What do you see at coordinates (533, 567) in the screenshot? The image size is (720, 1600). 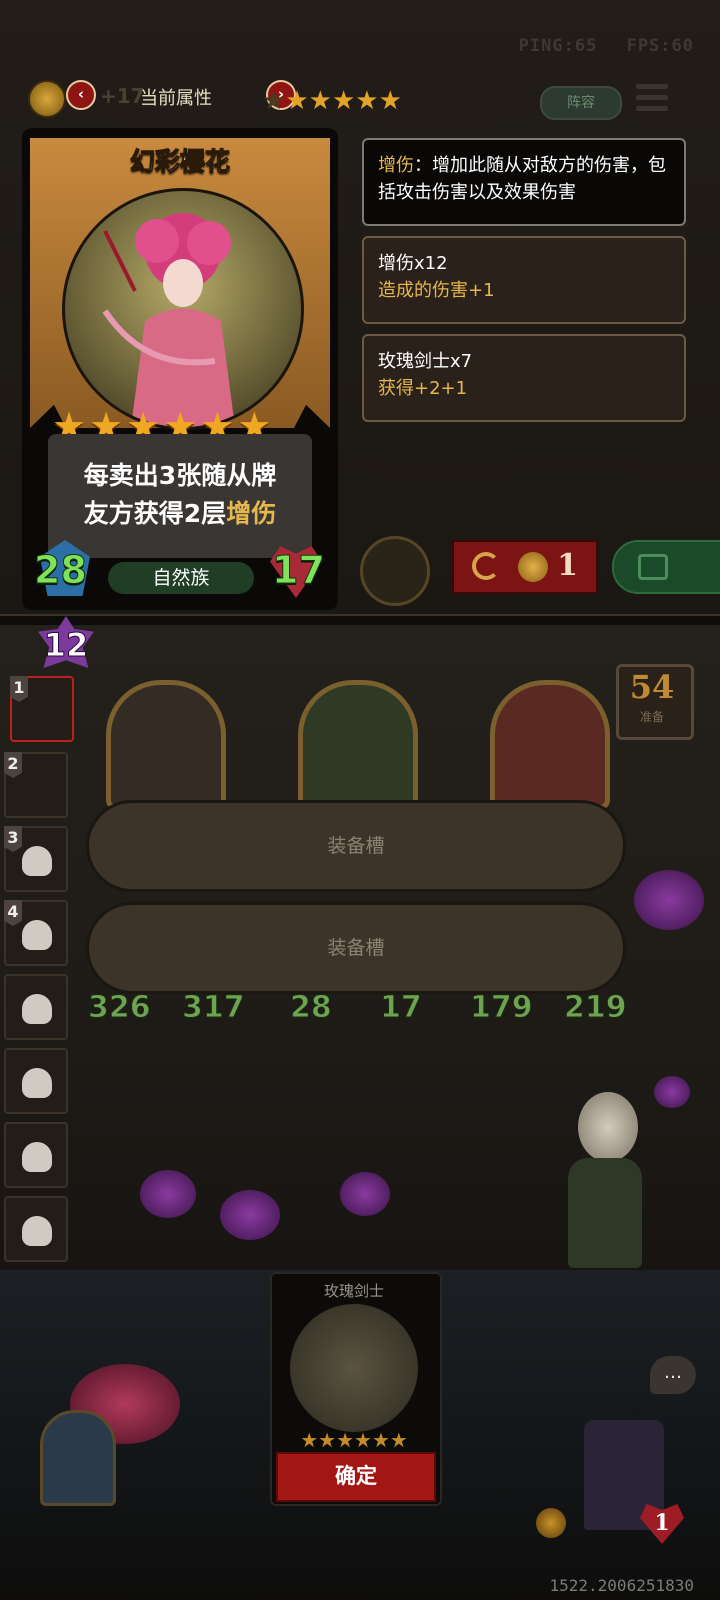 I see `coin-icon` at bounding box center [533, 567].